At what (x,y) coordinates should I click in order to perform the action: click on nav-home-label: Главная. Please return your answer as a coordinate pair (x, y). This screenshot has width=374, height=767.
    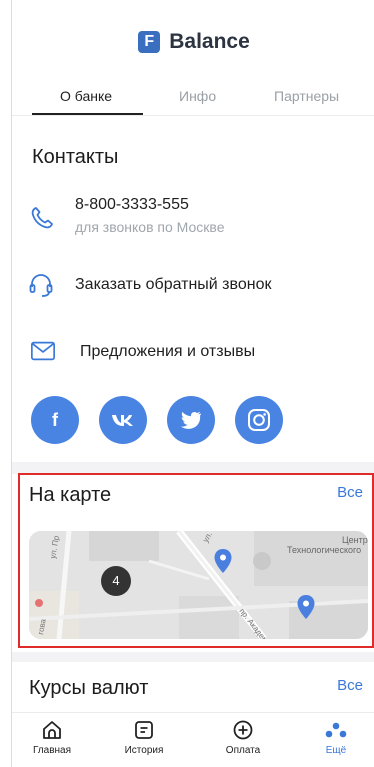
    Looking at the image, I should click on (52, 750).